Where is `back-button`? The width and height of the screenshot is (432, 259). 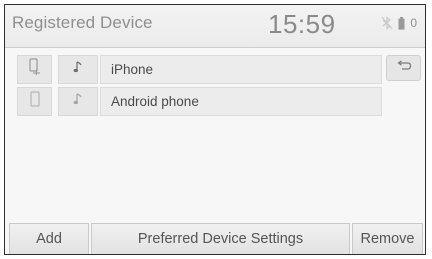
back-button is located at coordinates (403, 68).